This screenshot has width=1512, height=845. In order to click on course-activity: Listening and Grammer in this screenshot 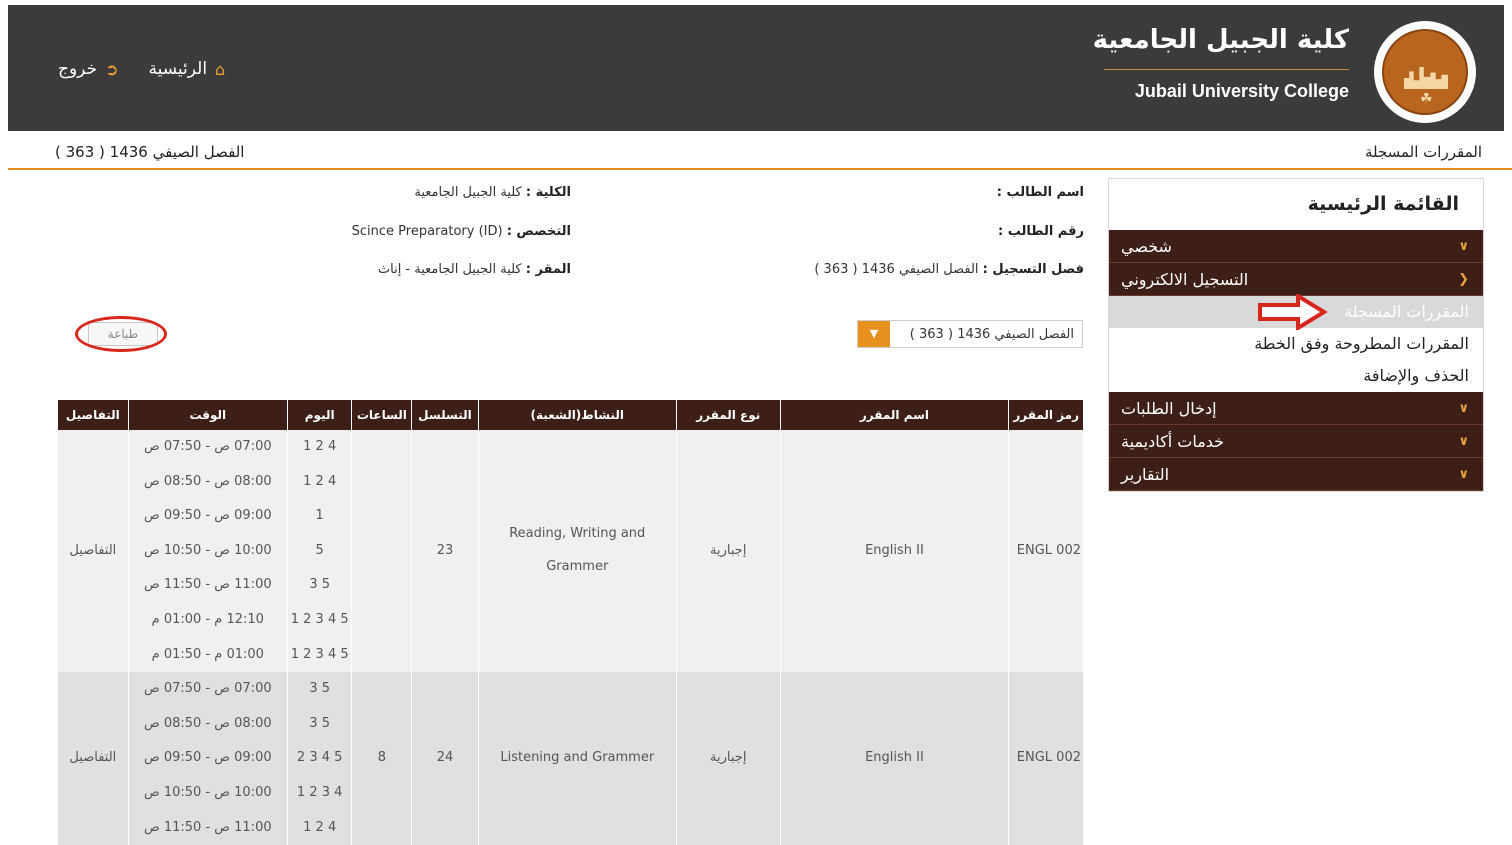, I will do `click(577, 758)`.